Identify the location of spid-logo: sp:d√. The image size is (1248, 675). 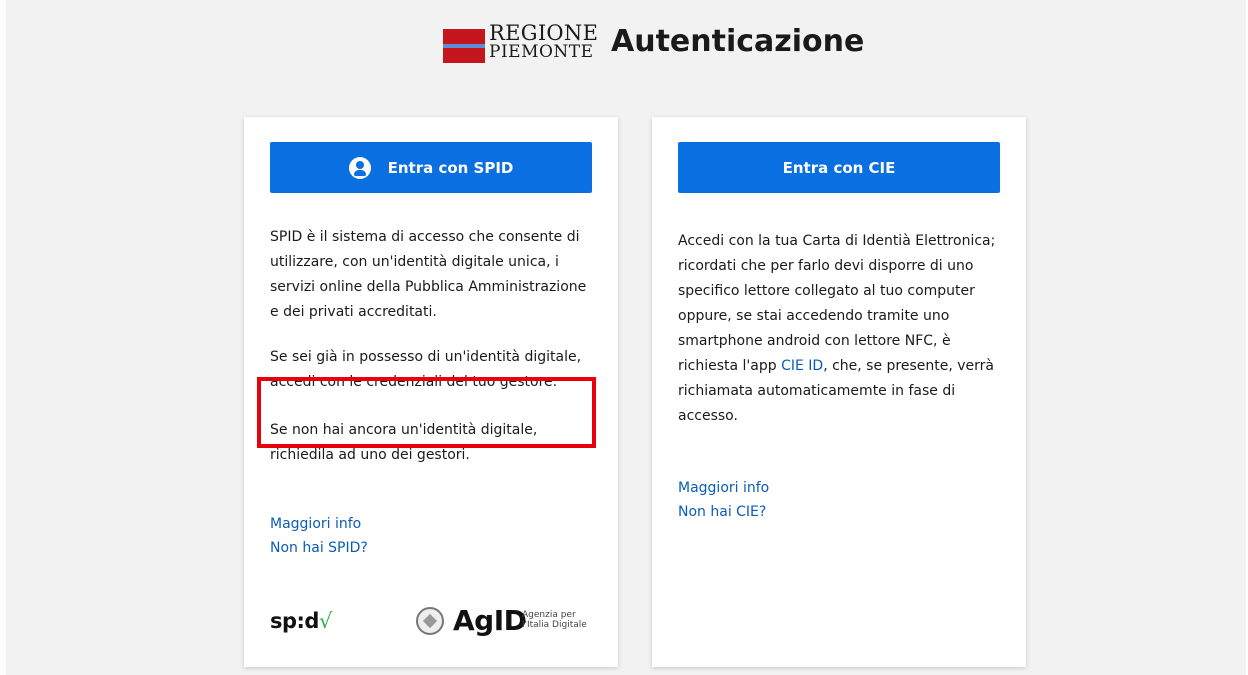
(301, 621).